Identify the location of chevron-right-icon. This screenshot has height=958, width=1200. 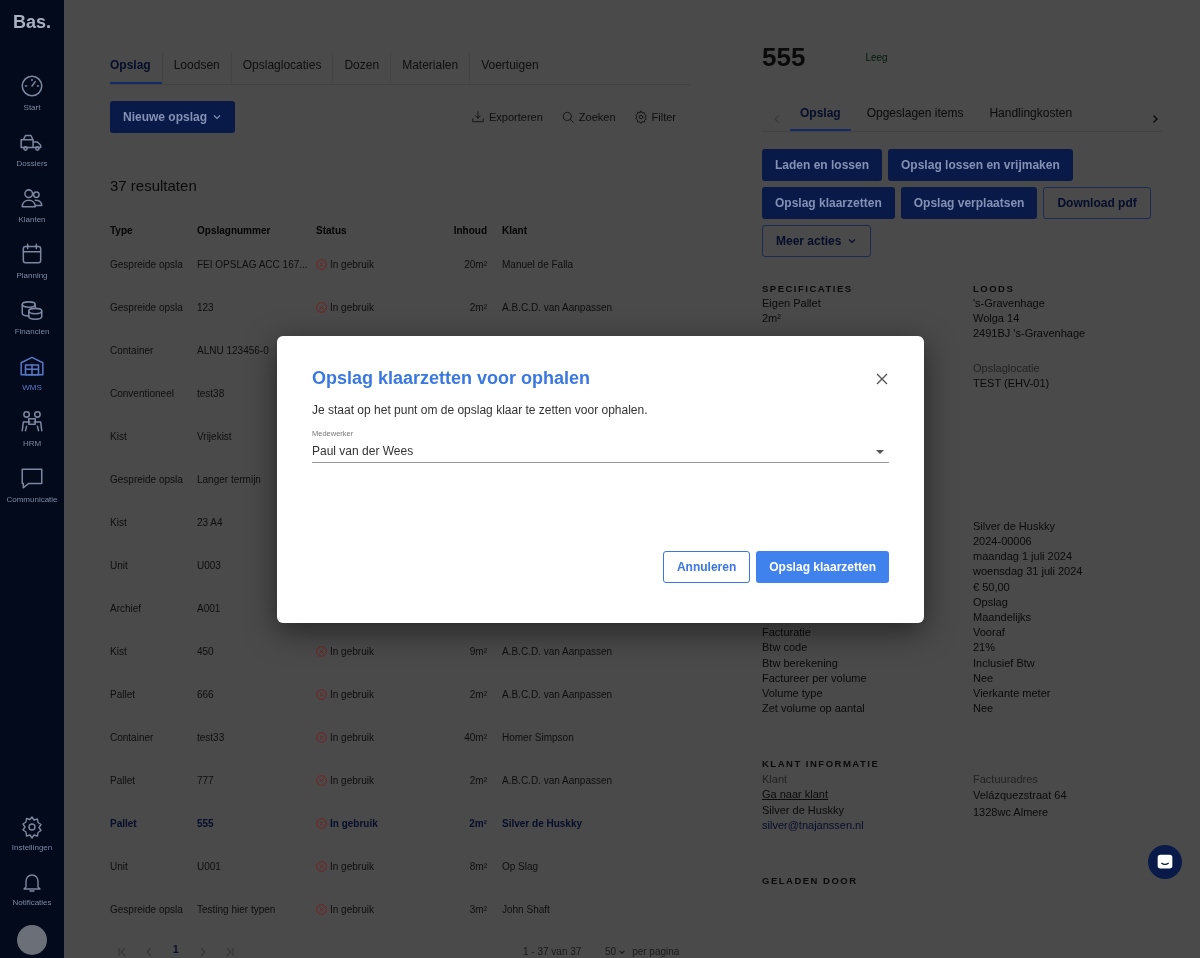
(1155, 118).